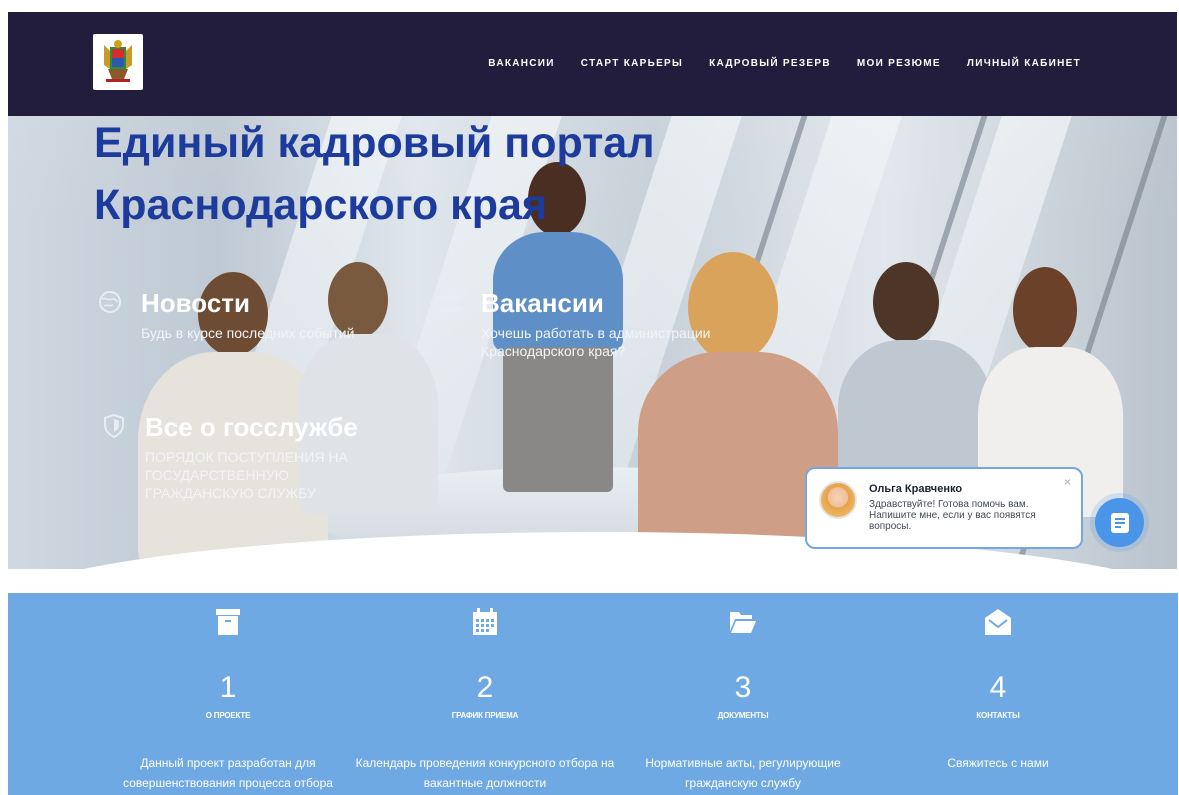  I want to click on nav-link-personnel-reserve: КАДРОВЫЙ РЕЗЕРВ, so click(770, 63).